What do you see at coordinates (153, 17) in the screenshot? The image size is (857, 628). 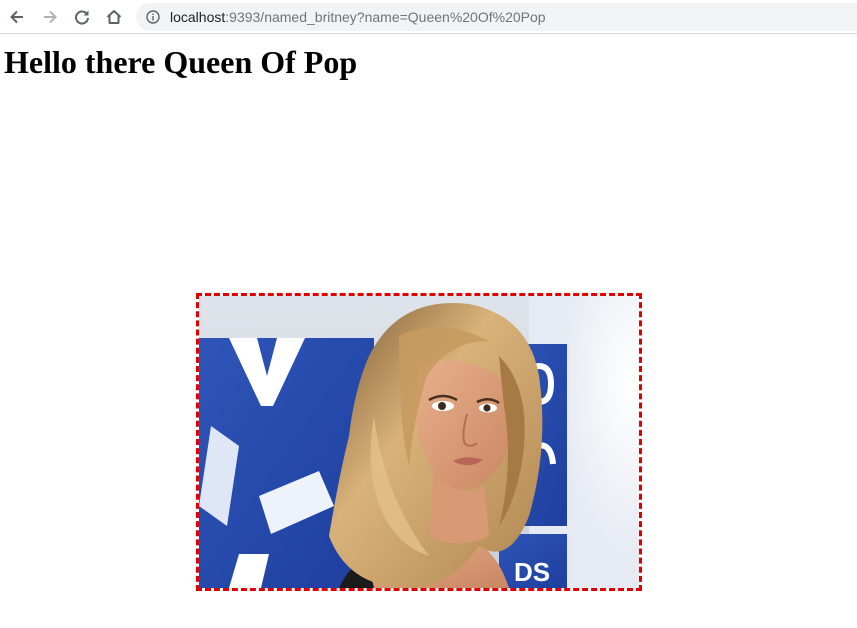 I see `info-icon` at bounding box center [153, 17].